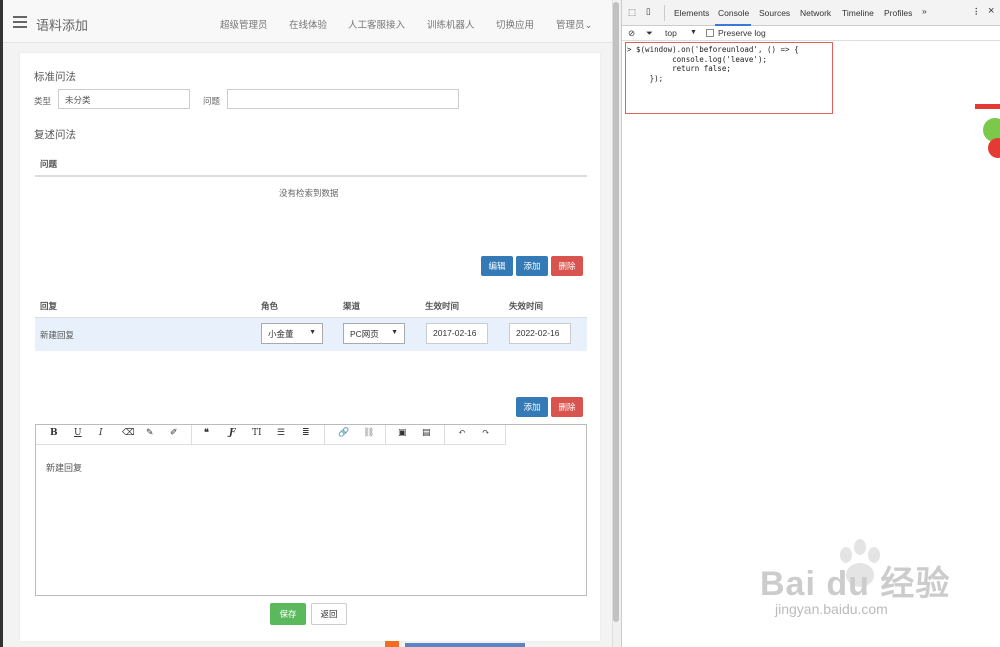  Describe the element at coordinates (457, 644) in the screenshot. I see `floating-toolbar-strip` at that location.